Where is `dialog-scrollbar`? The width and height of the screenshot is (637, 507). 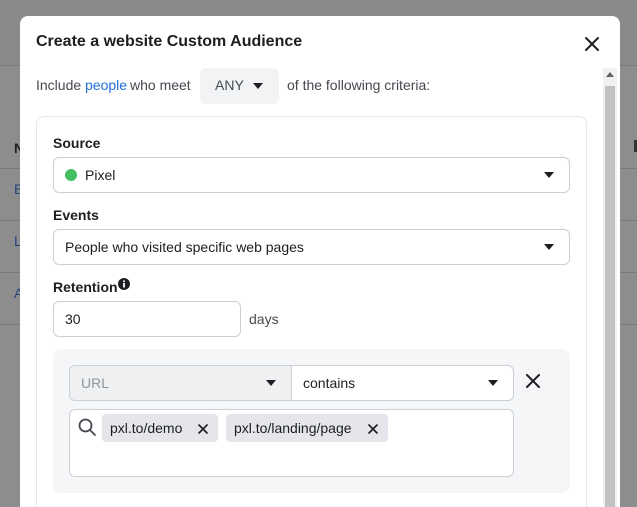 dialog-scrollbar is located at coordinates (610, 287).